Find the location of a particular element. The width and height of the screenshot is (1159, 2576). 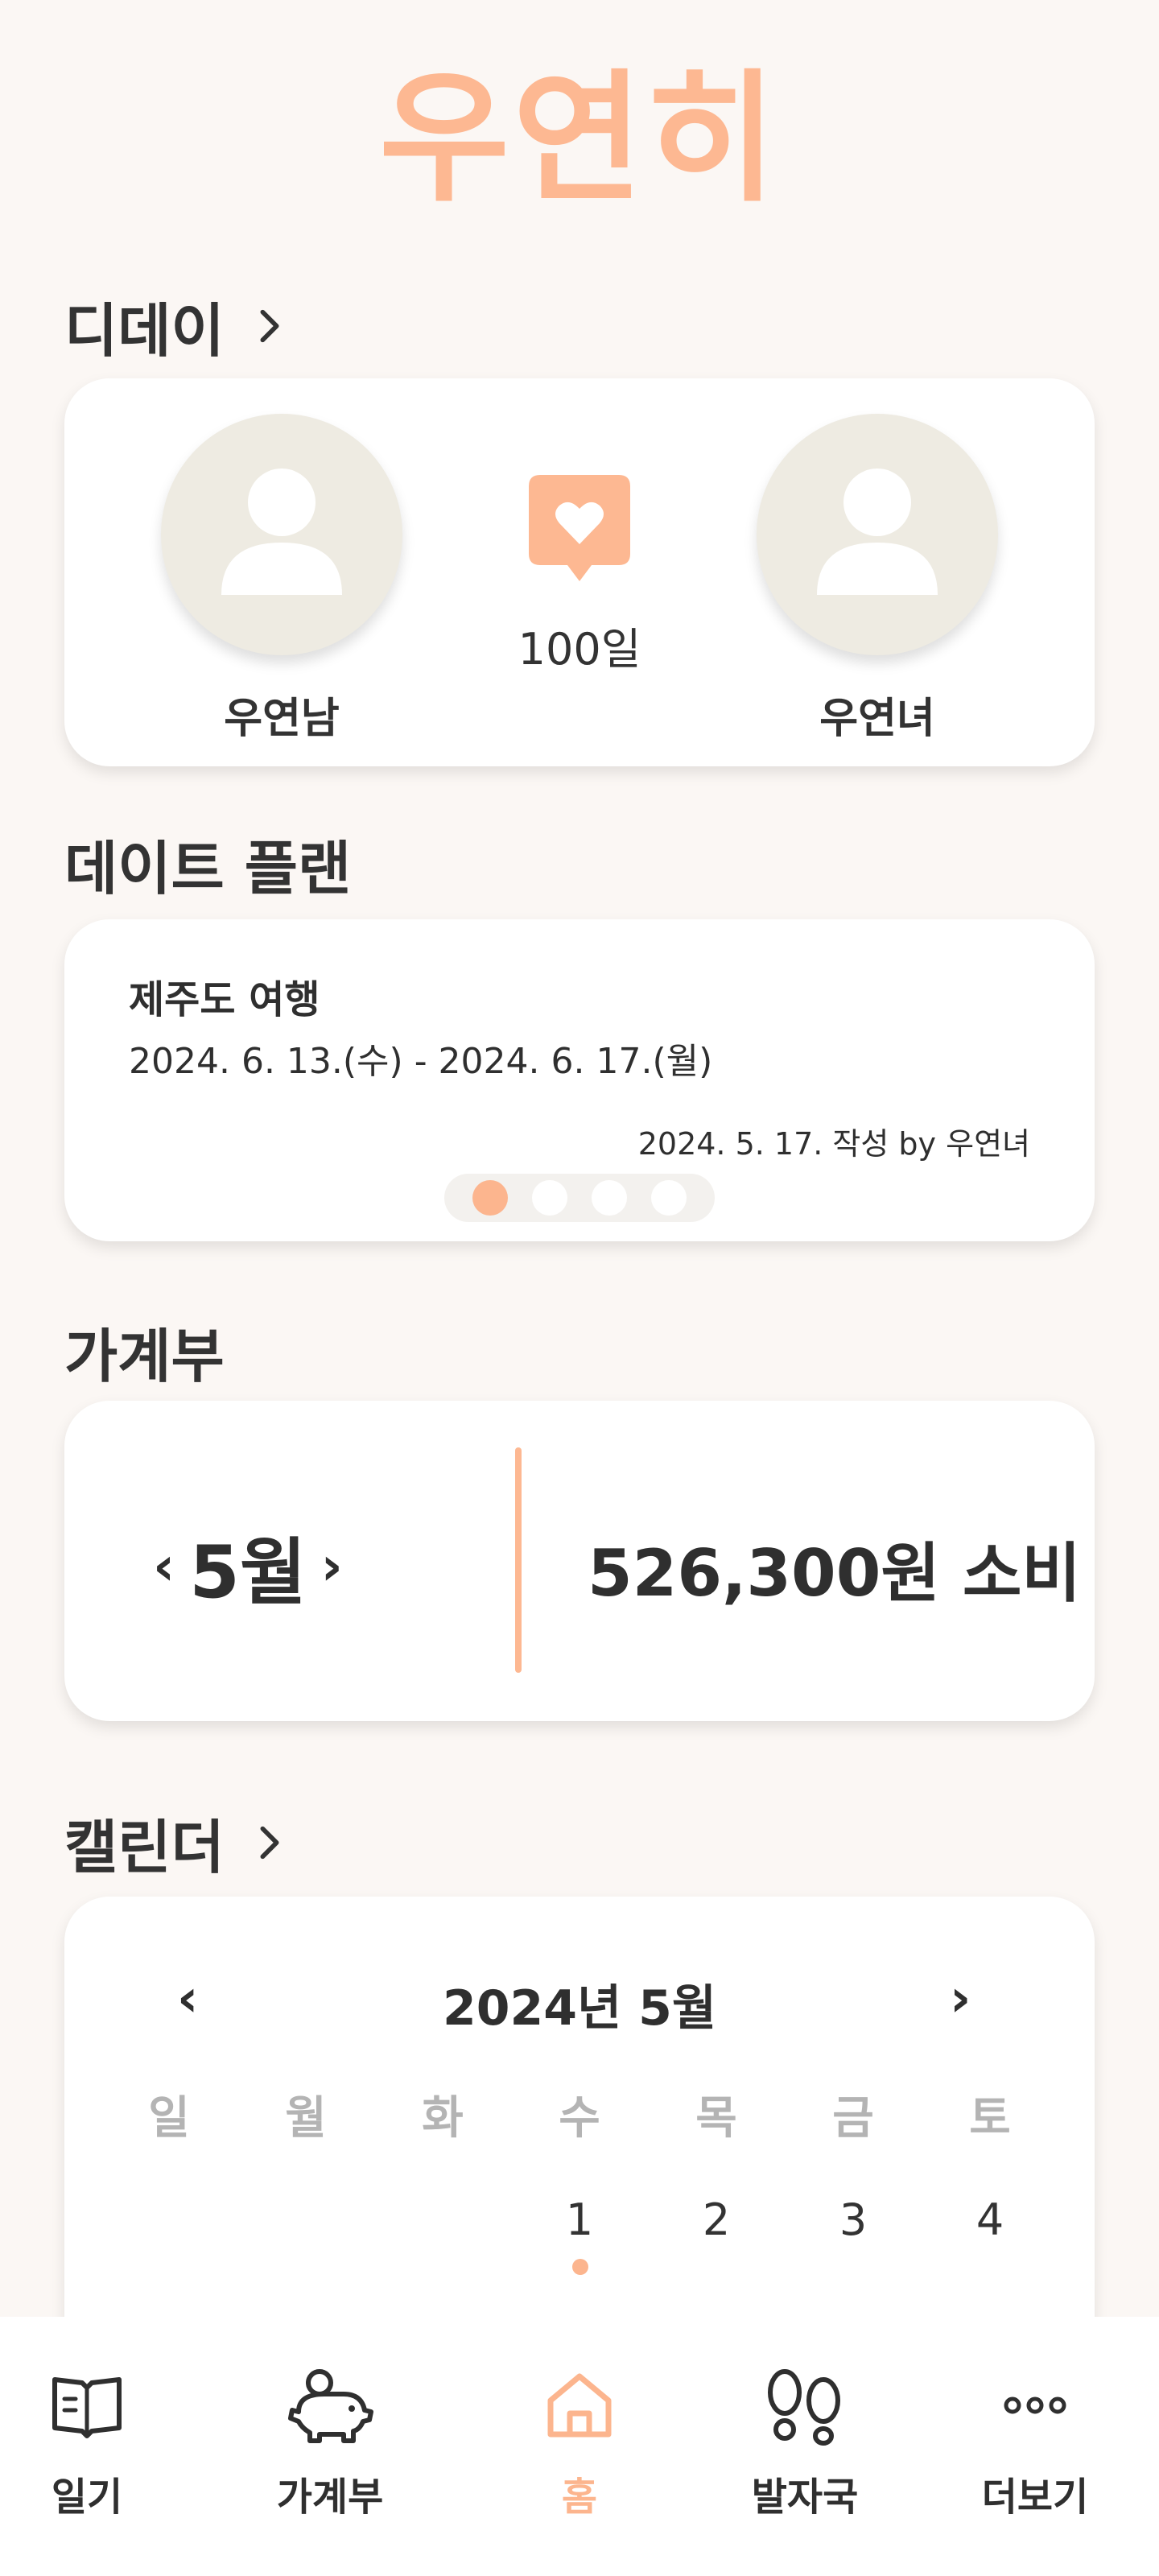

carousel-indicator is located at coordinates (579, 1198).